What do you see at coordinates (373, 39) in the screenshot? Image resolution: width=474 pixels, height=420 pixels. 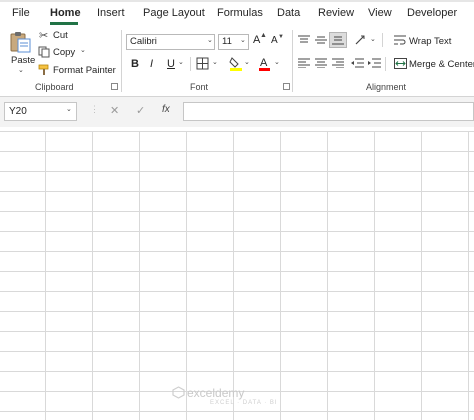 I see `orientation-dropdown-icon: ⌄` at bounding box center [373, 39].